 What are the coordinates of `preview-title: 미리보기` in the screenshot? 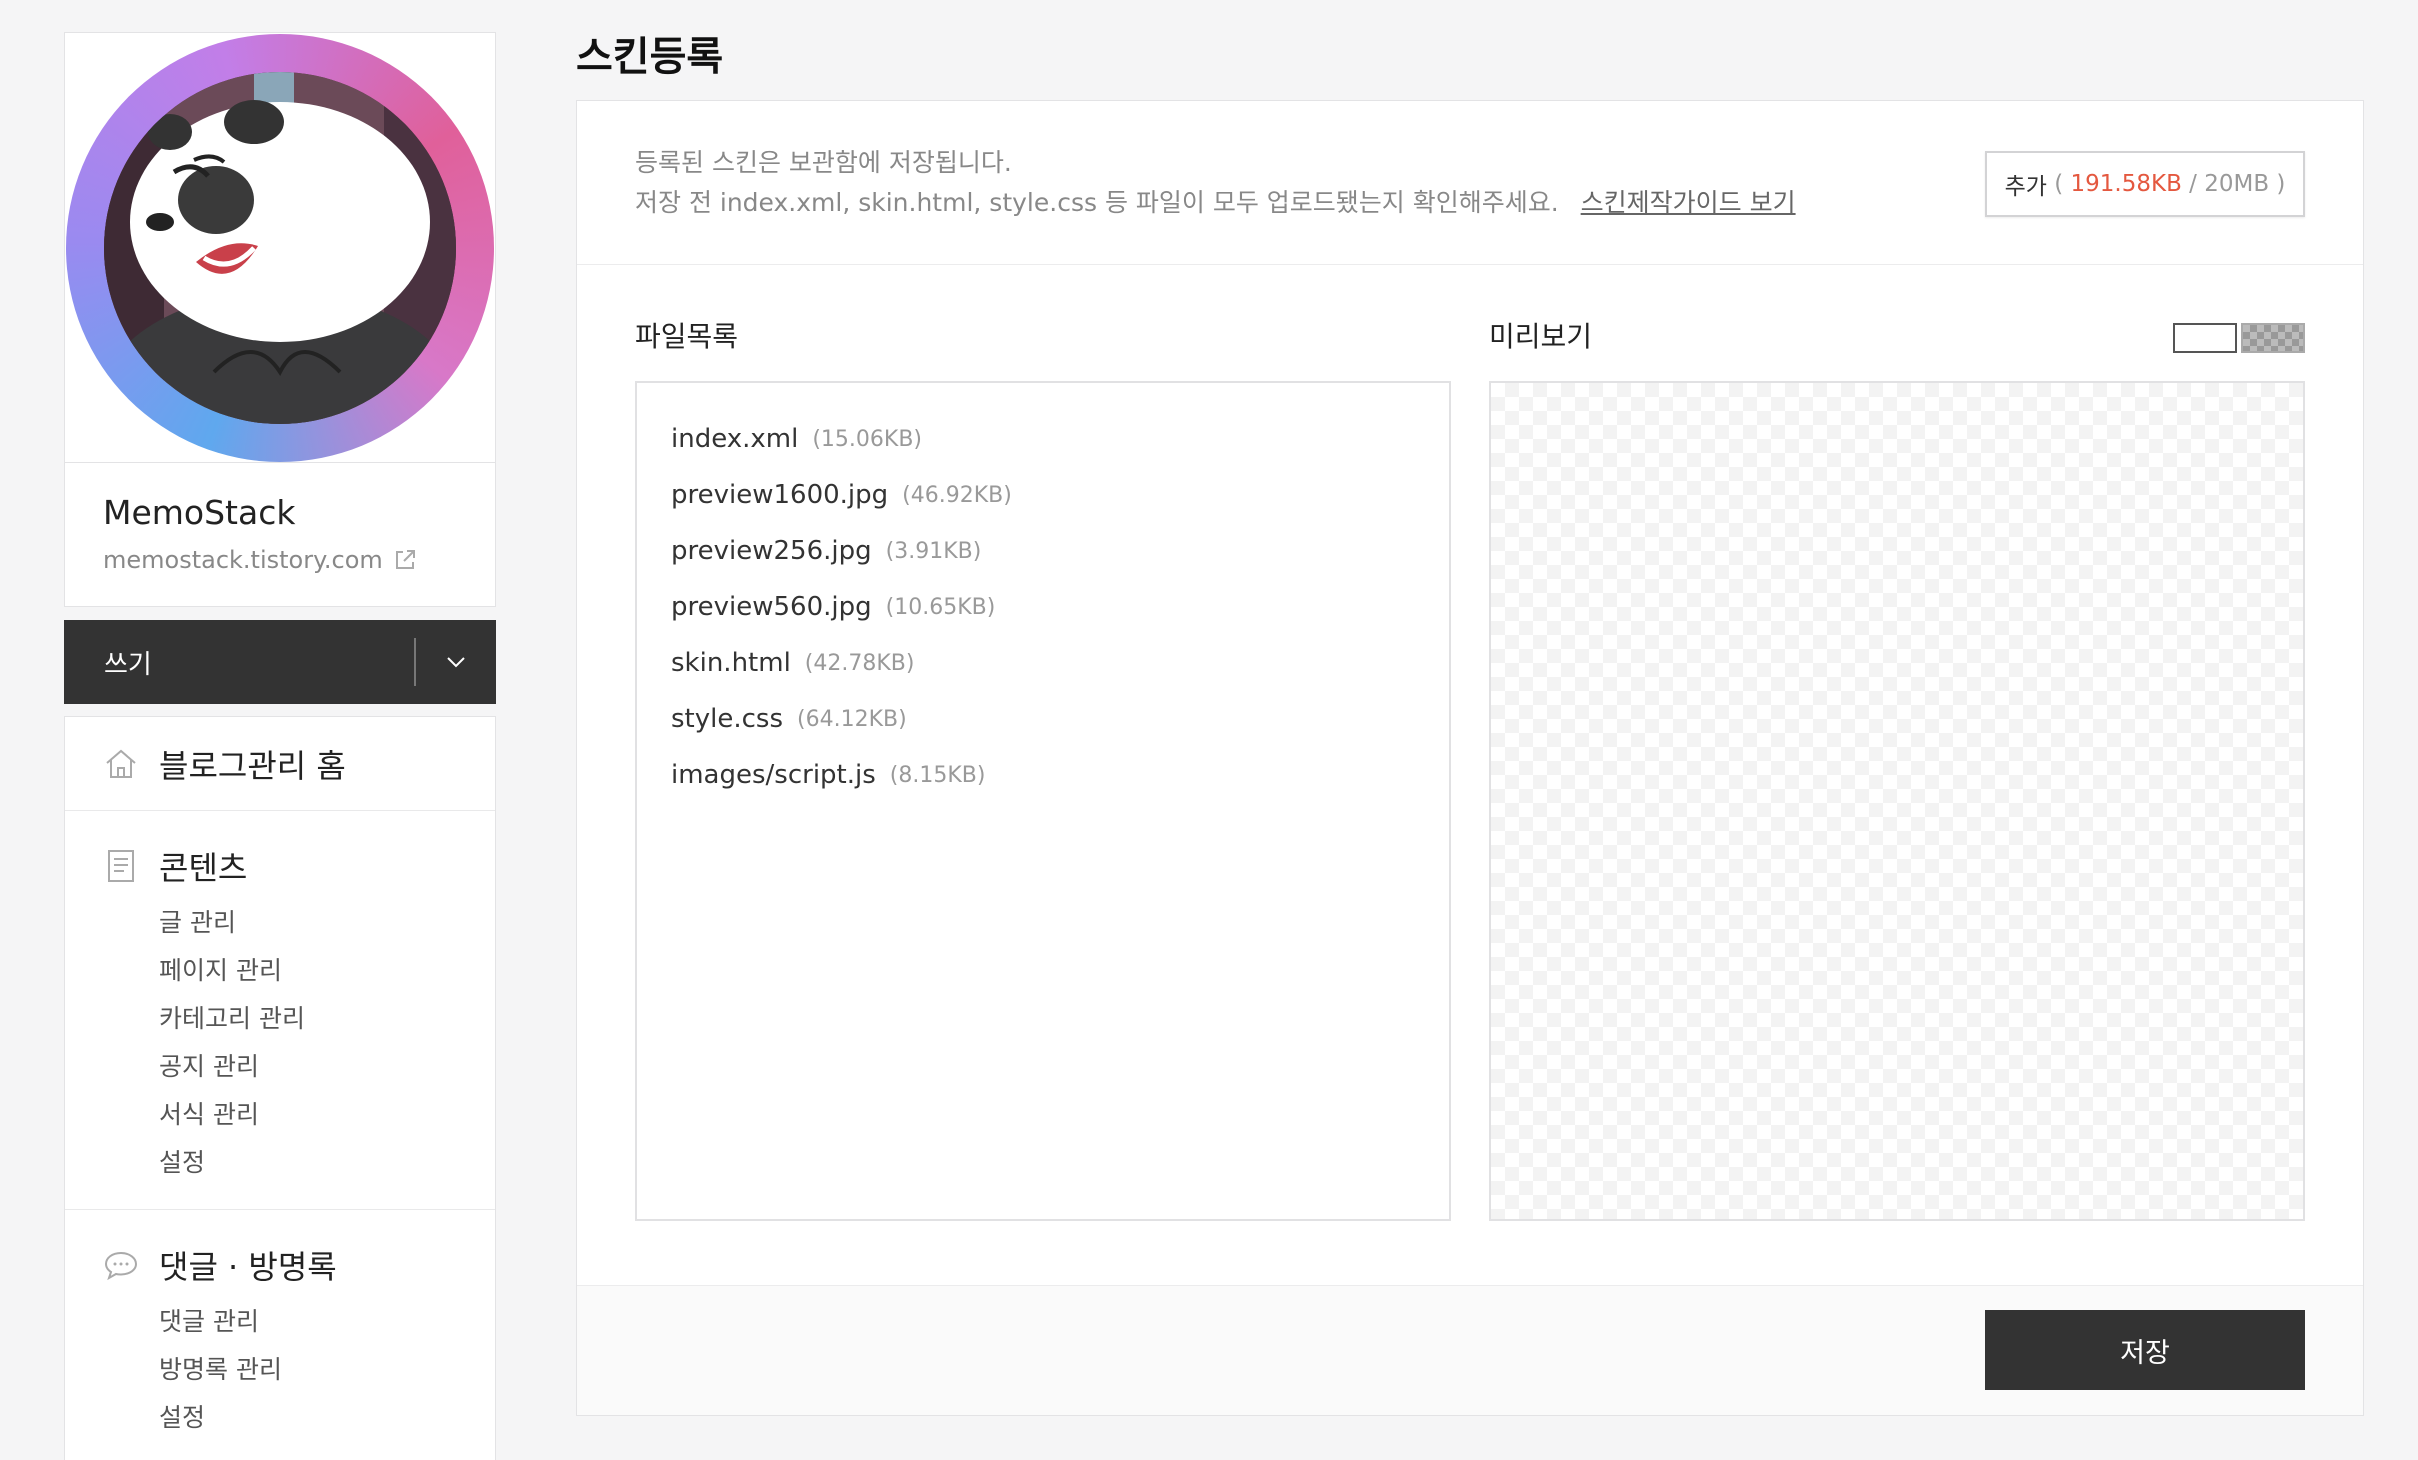 It's located at (1541, 336).